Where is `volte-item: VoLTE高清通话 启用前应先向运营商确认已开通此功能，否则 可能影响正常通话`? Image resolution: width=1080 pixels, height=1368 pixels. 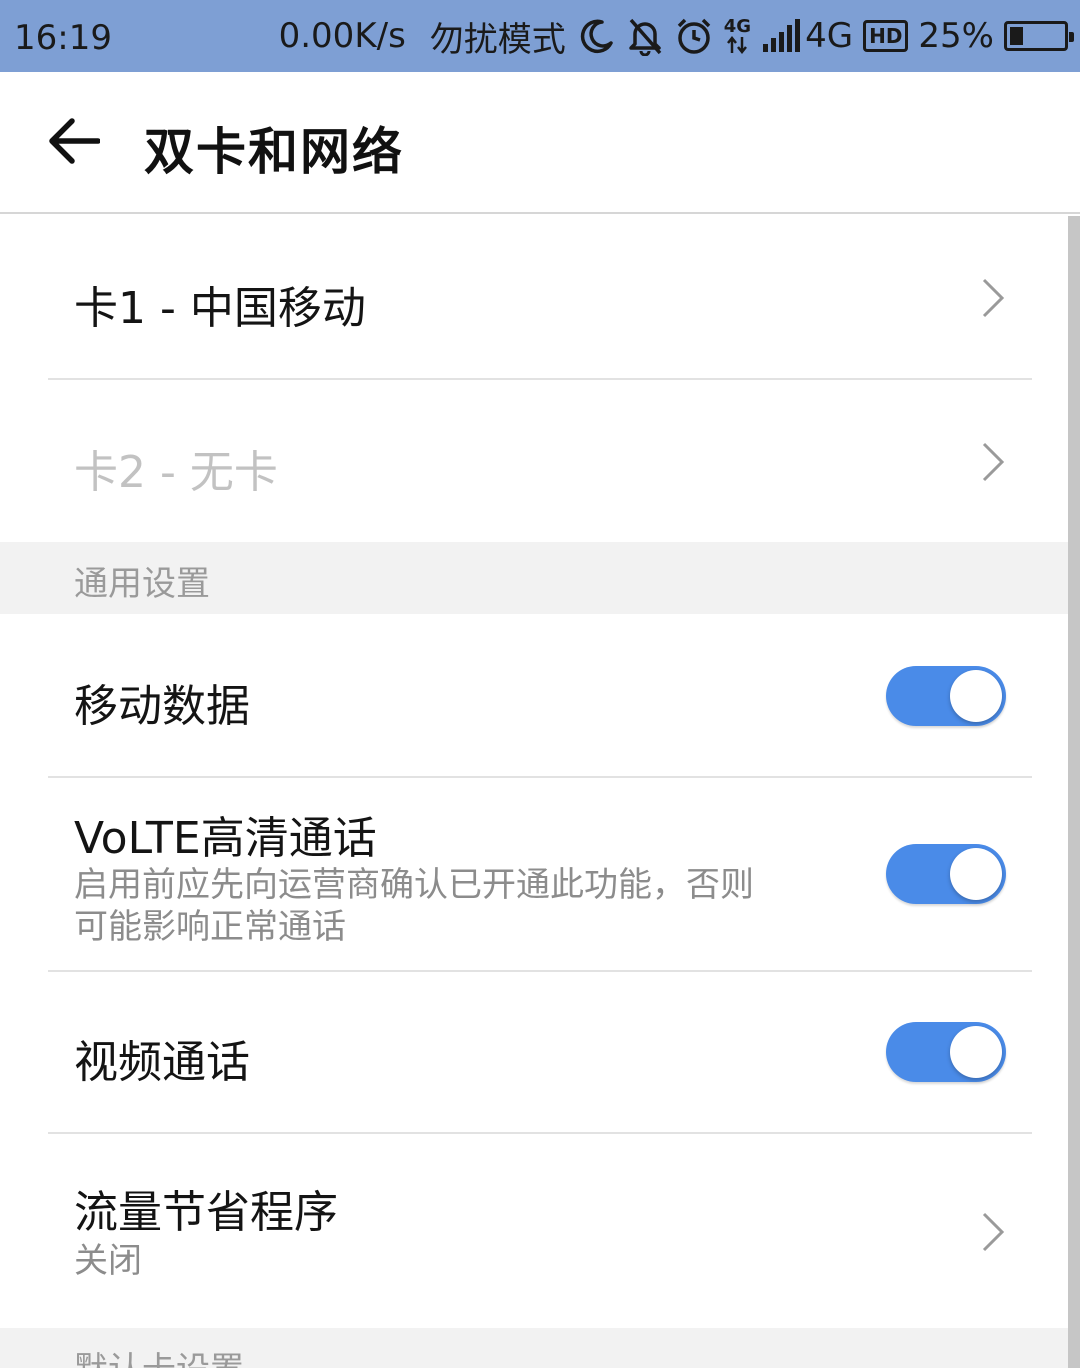 volte-item: VoLTE高清通话 启用前应先向运营商确认已开通此功能，否则 可能影响正常通话 is located at coordinates (534, 875).